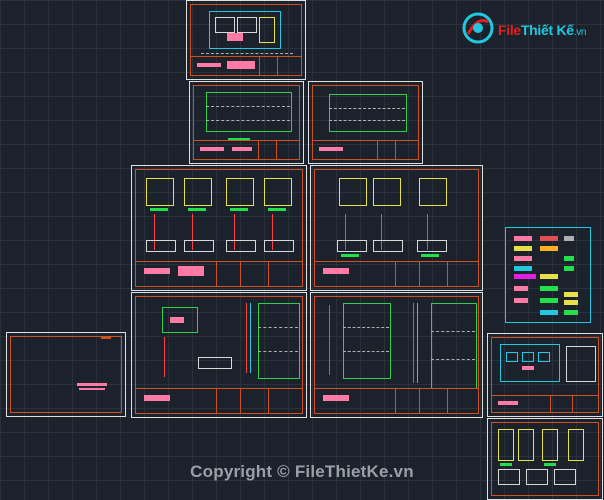  I want to click on cover-subtitle, so click(92, 389).